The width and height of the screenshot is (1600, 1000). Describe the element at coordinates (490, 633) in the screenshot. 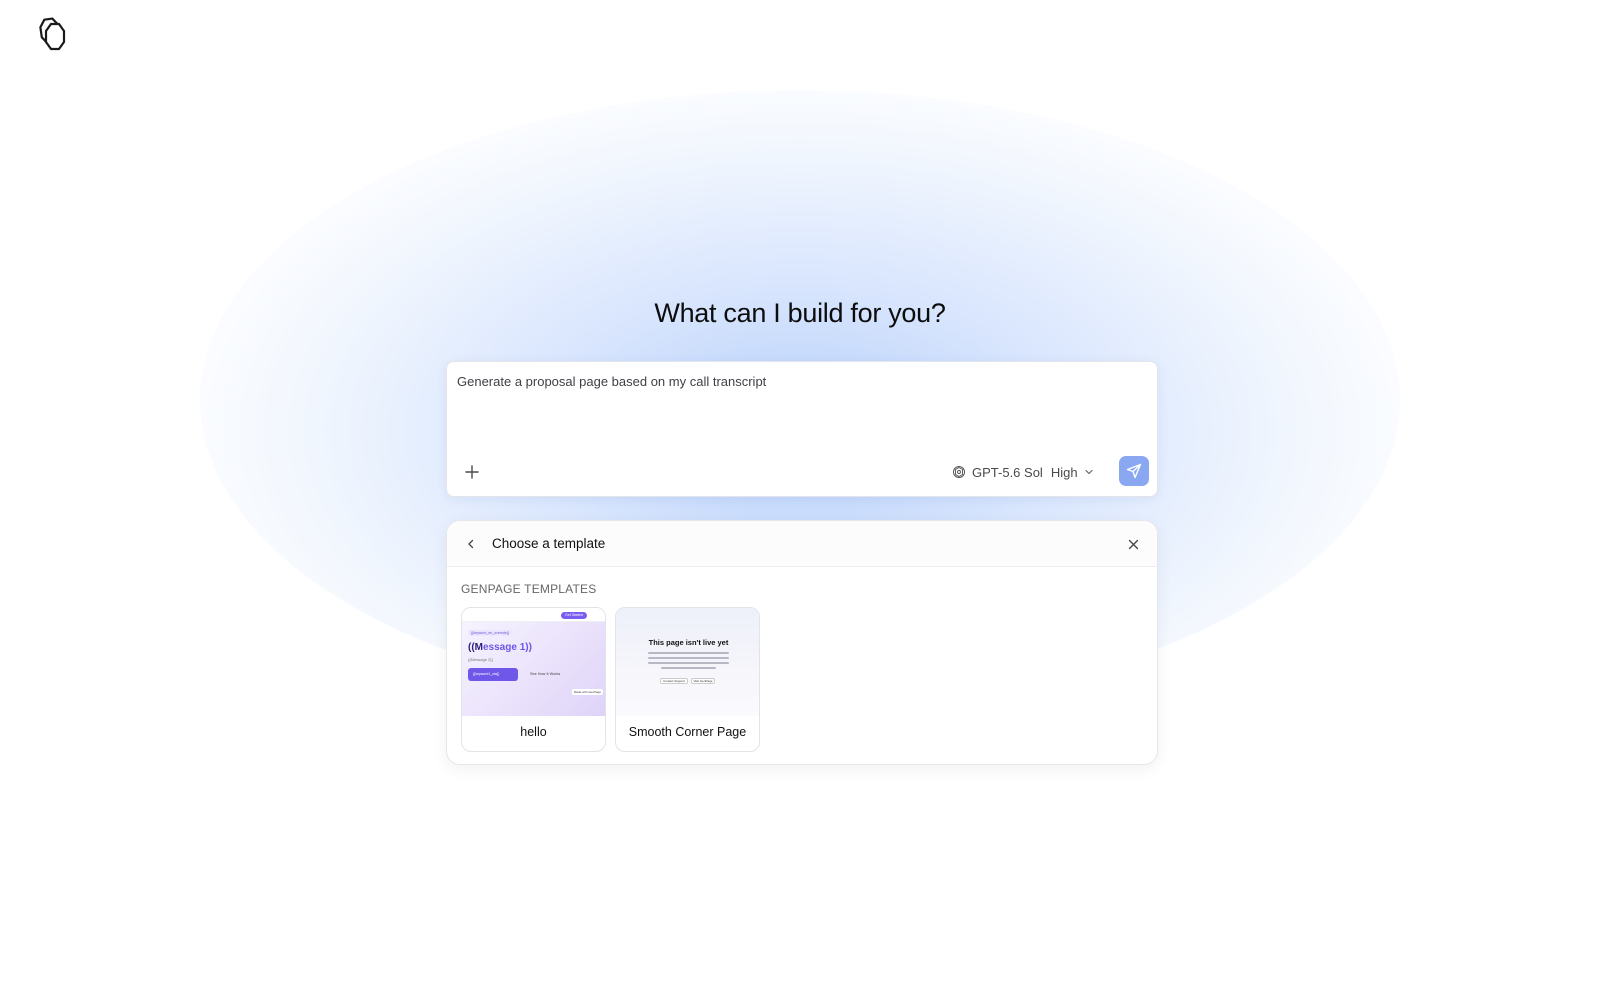

I see `thumb-tag: {{keyword_en_override}}` at that location.